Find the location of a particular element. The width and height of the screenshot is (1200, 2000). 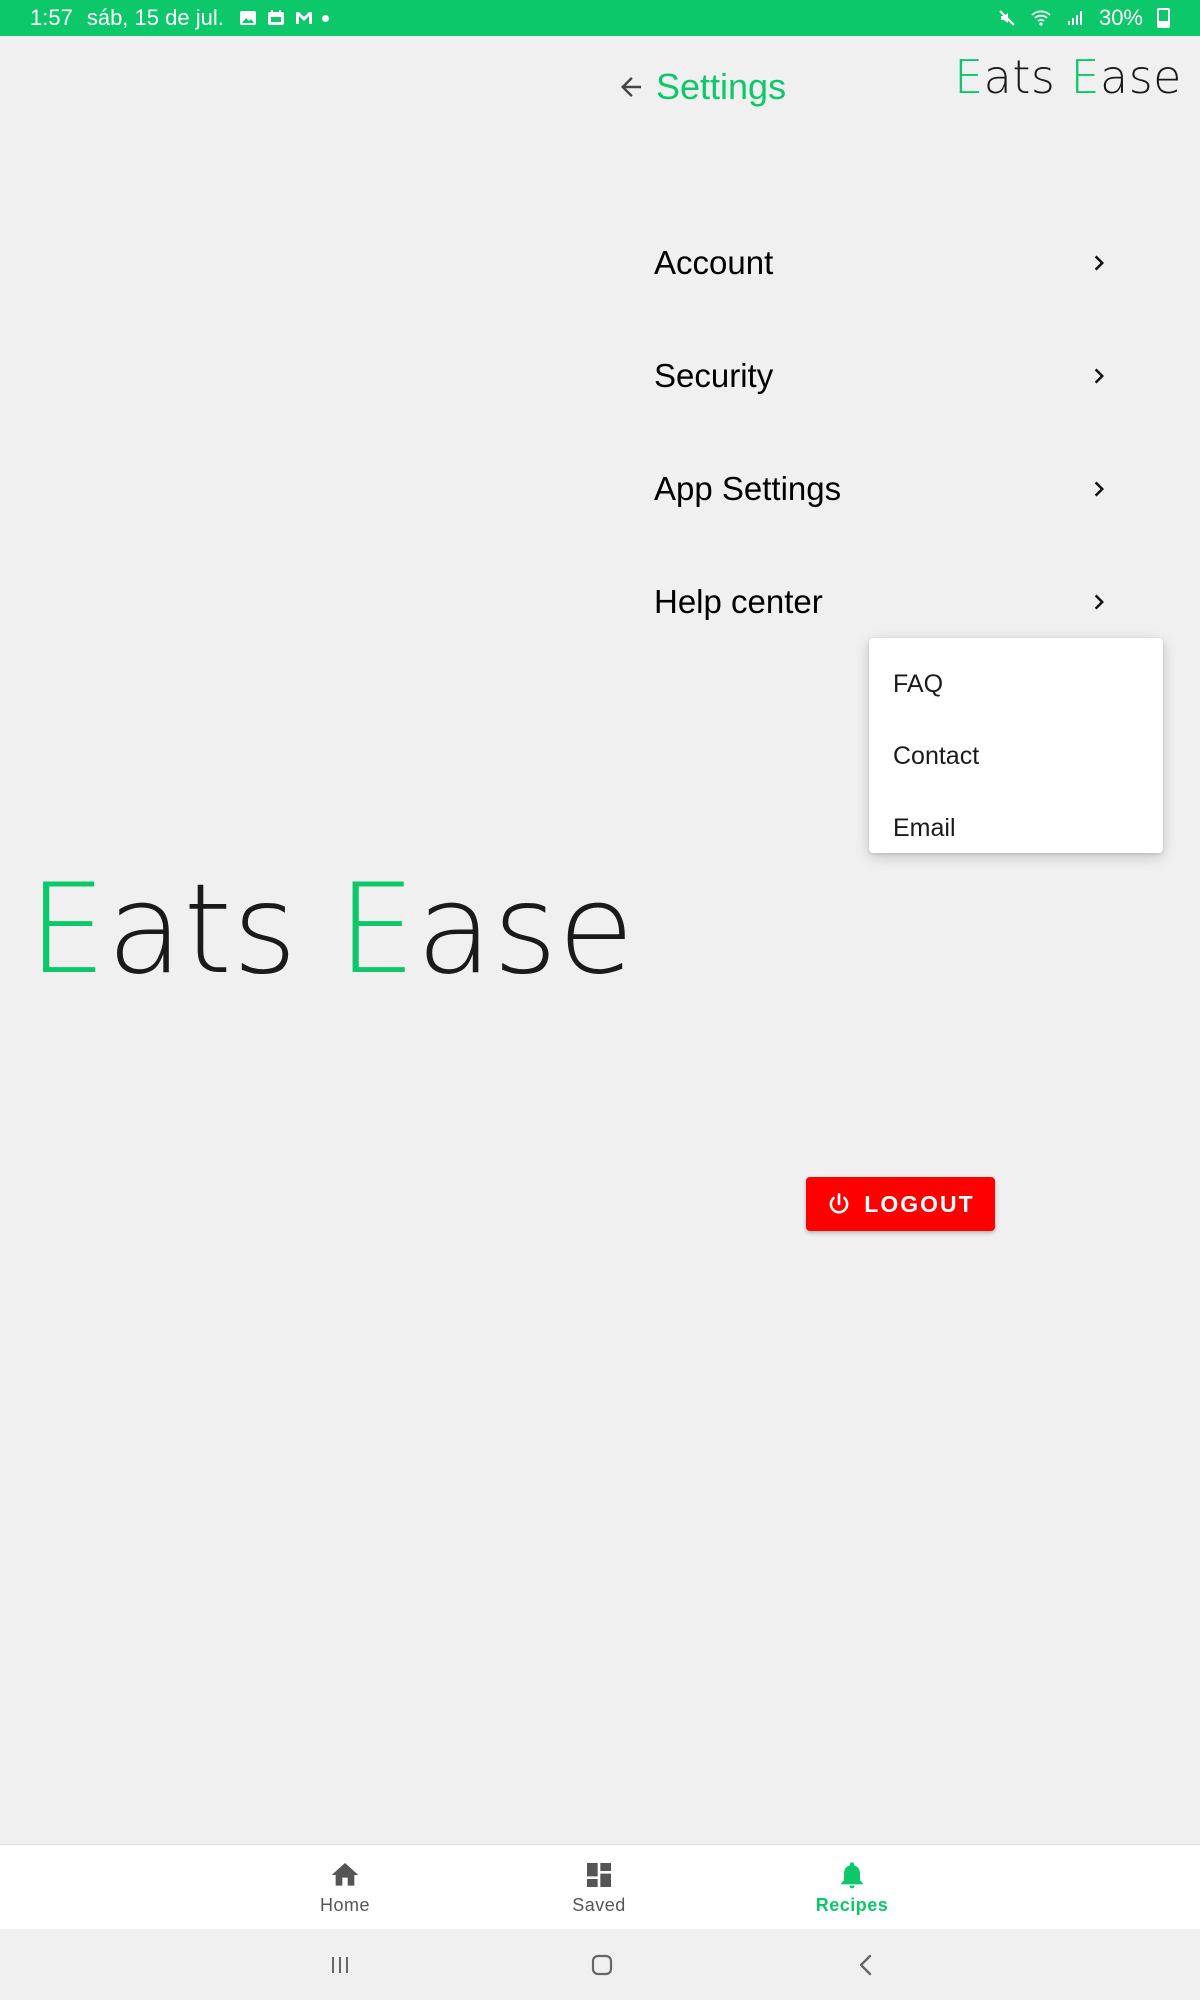

logout-button: LOGOUT is located at coordinates (900, 1204).